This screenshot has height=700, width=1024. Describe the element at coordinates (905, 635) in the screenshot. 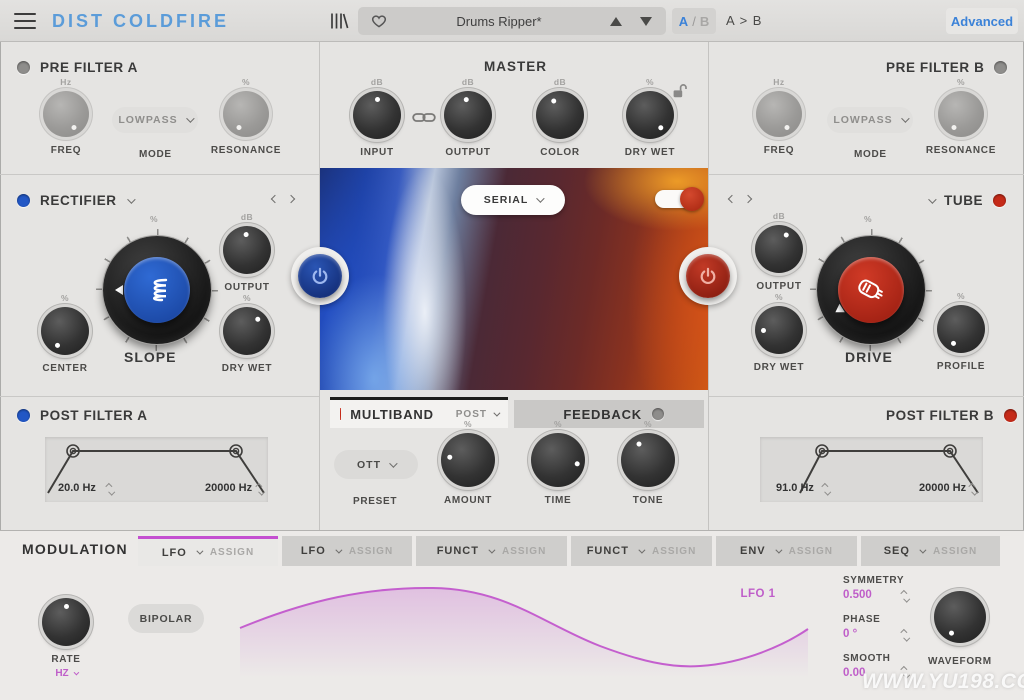

I see `phase-stepper` at that location.